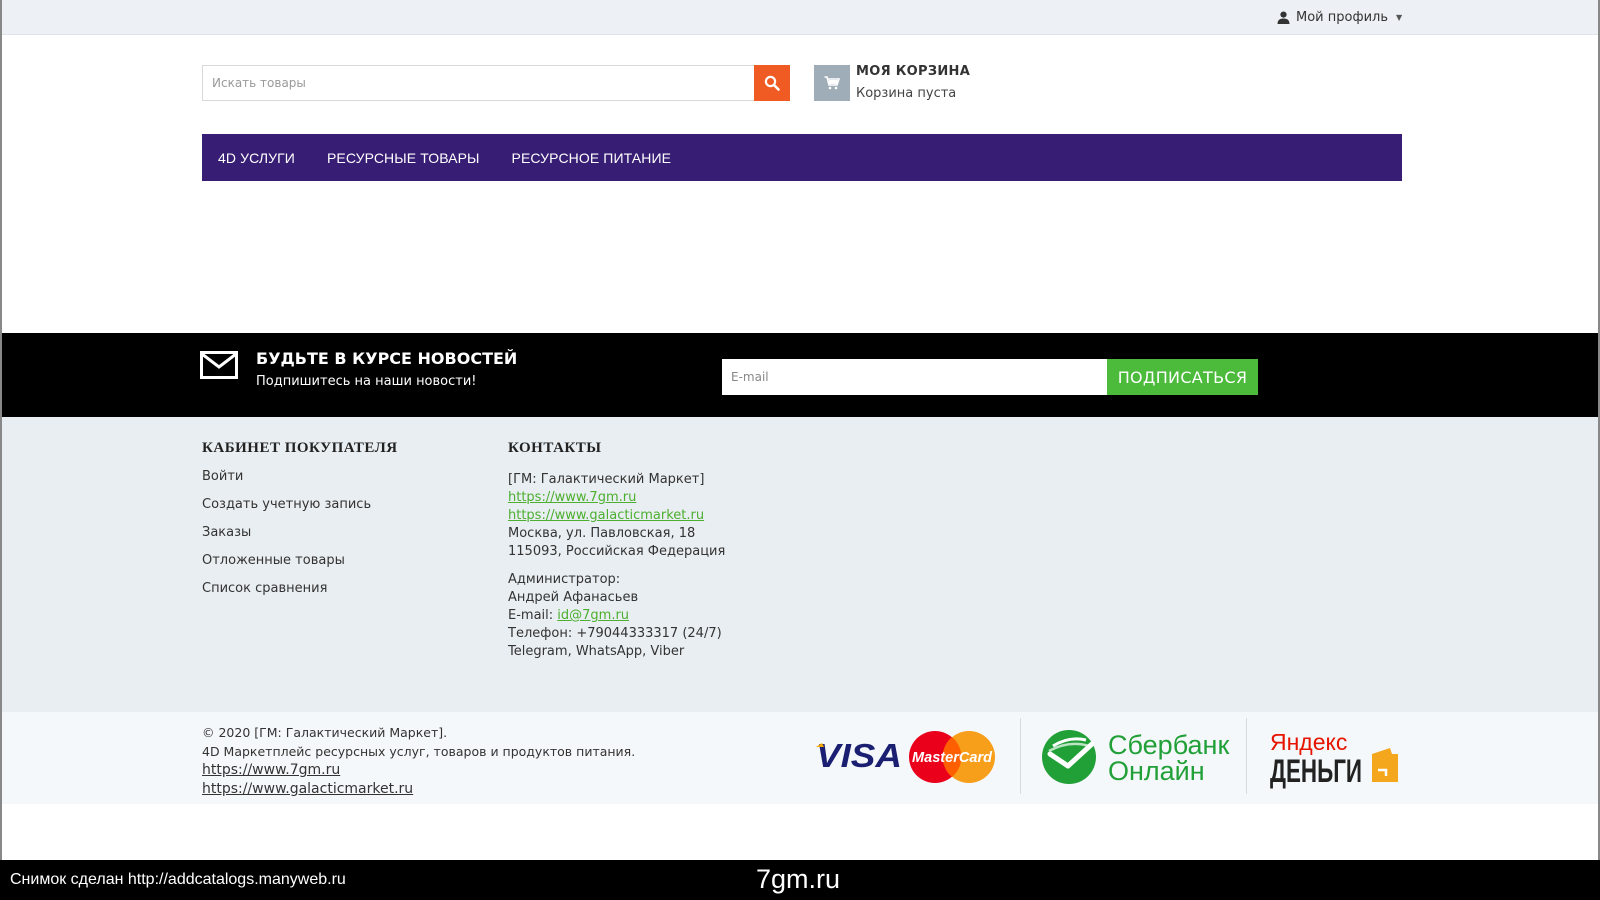  I want to click on envelope-icon, so click(219, 365).